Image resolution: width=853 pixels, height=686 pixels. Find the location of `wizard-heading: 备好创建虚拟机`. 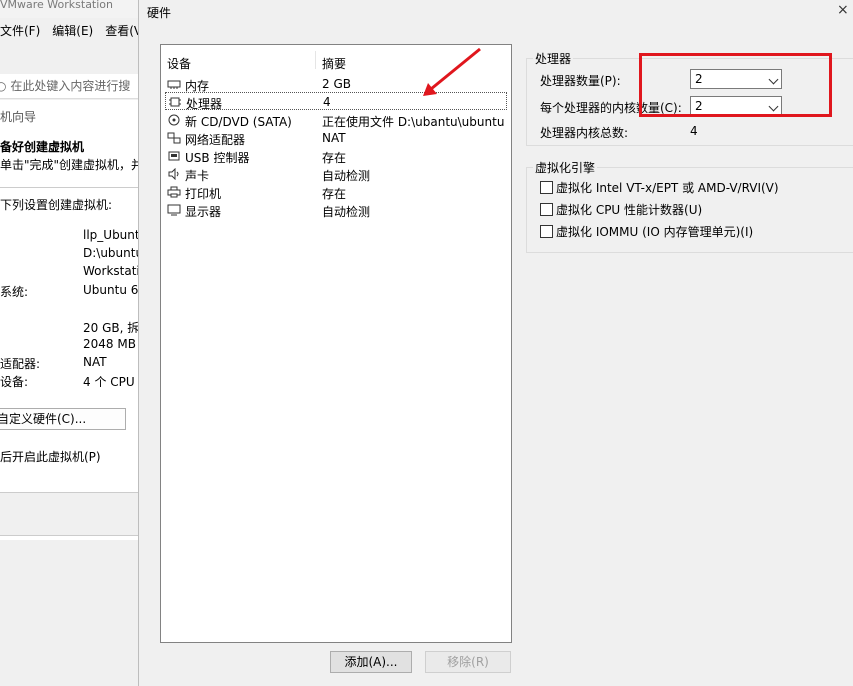

wizard-heading: 备好创建虚拟机 is located at coordinates (42, 147).